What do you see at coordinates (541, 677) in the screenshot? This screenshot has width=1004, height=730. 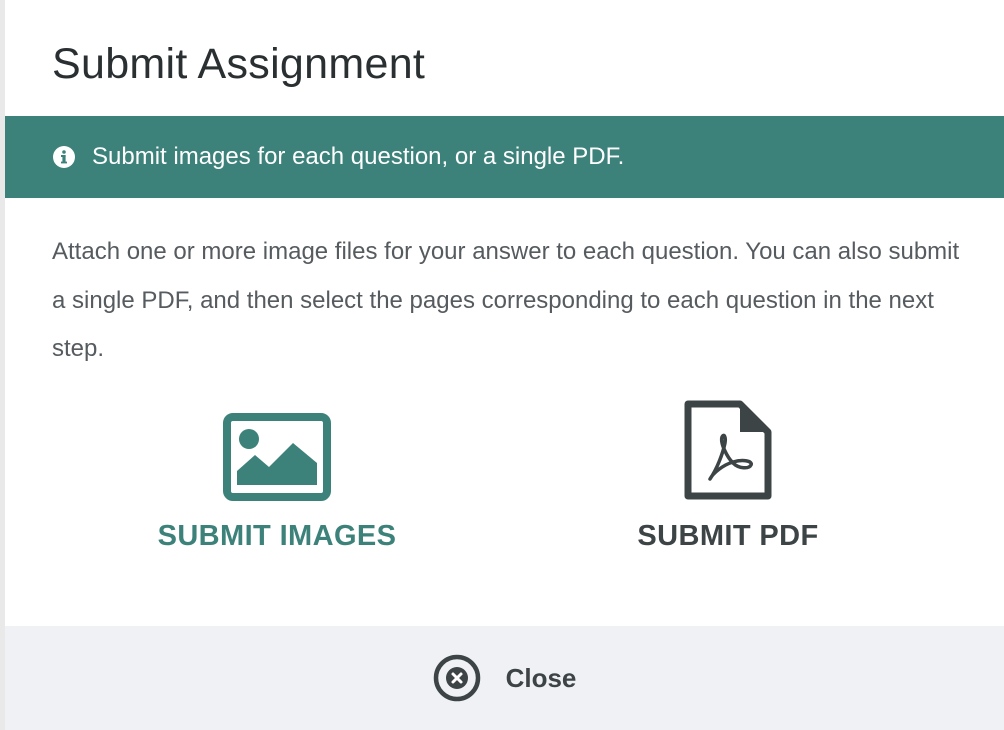 I see `close-label: Close` at bounding box center [541, 677].